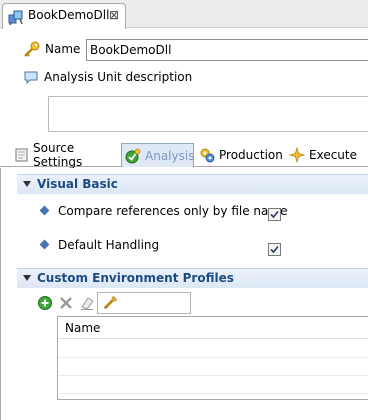 This screenshot has width=368, height=420. What do you see at coordinates (227, 50) in the screenshot?
I see `name-field` at bounding box center [227, 50].